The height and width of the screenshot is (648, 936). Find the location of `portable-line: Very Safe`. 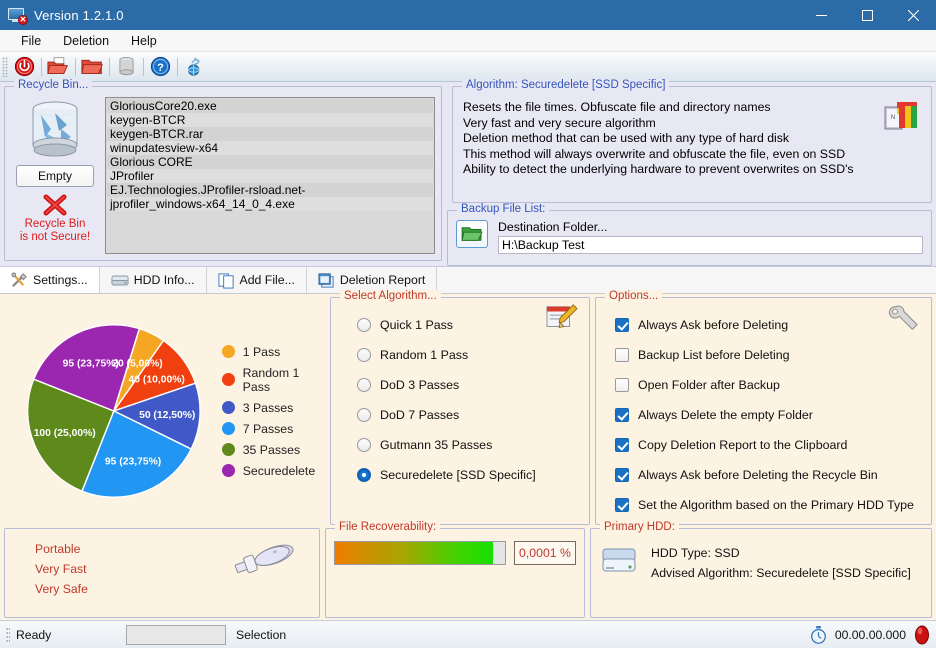

portable-line: Very Safe is located at coordinates (61, 589).